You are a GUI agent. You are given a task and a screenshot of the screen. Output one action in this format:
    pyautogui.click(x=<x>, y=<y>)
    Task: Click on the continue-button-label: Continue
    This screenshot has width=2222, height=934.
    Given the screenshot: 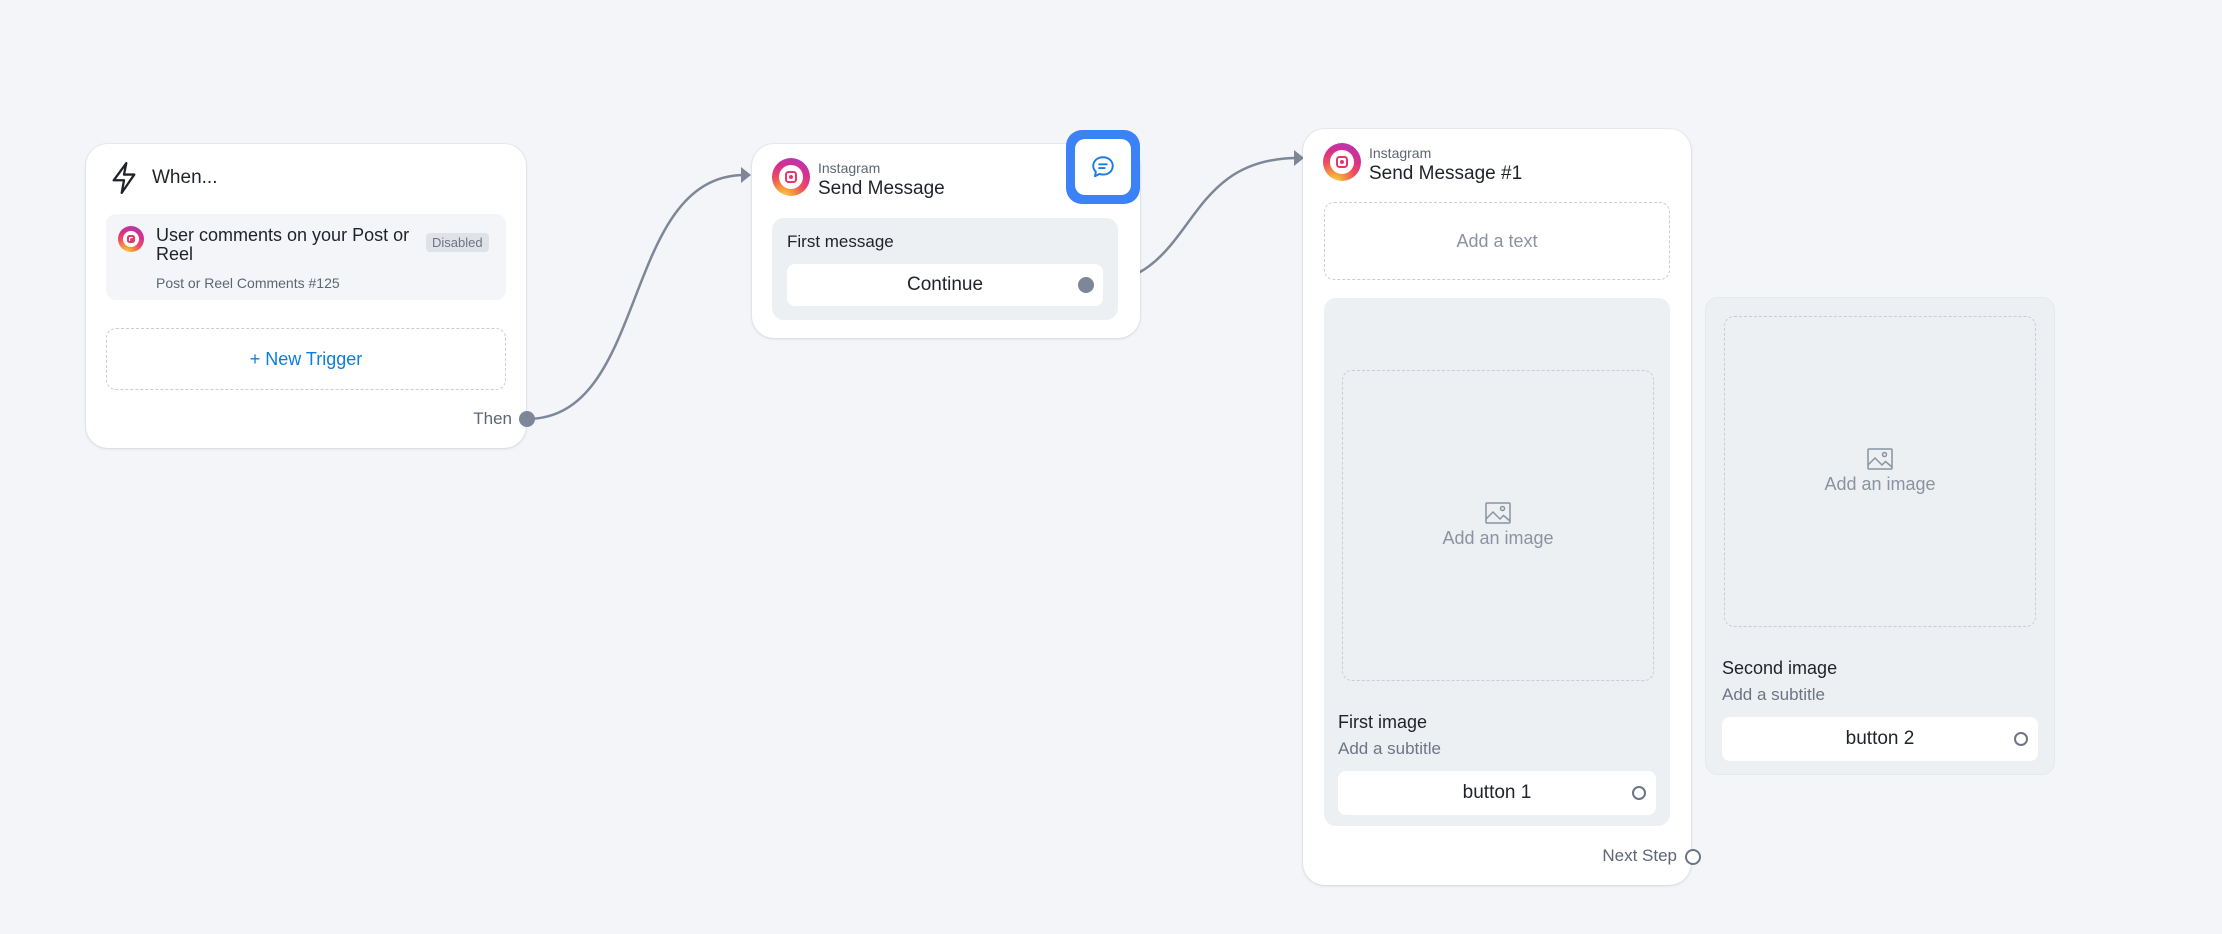 What is the action you would take?
    pyautogui.click(x=945, y=284)
    